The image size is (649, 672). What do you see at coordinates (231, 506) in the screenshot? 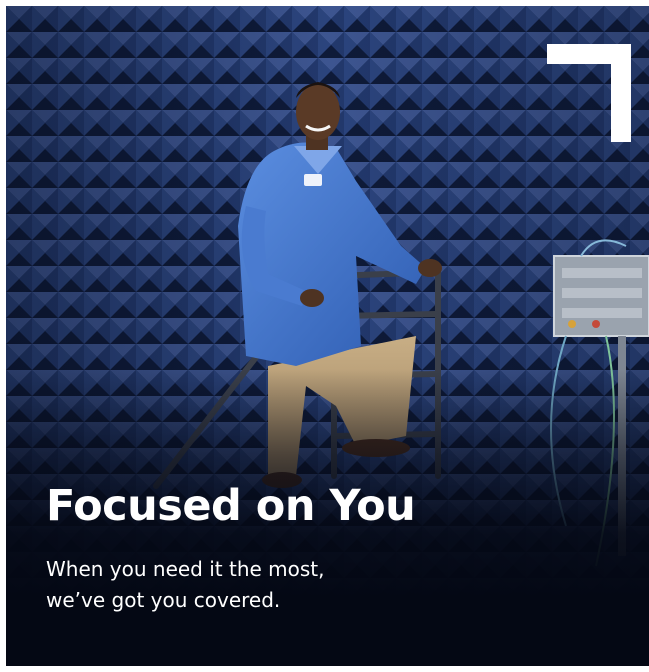
I see `hero-headline: Focused on You` at bounding box center [231, 506].